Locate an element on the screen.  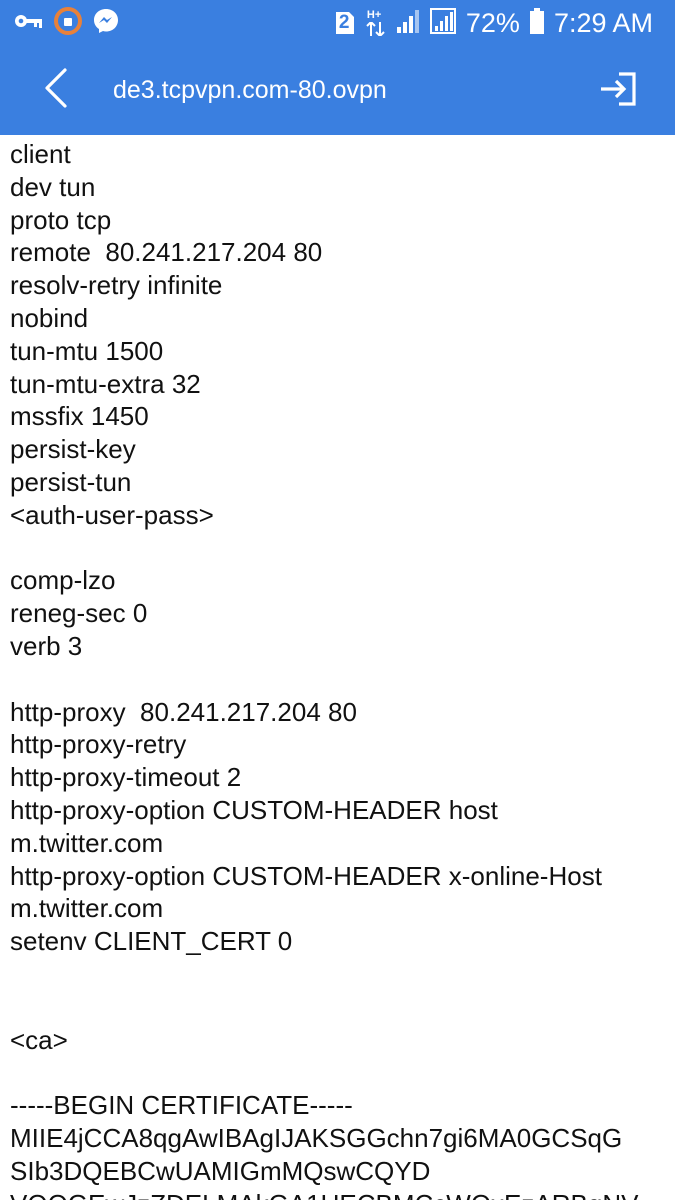
config-line: setenv CLIENT_CERT 0 is located at coordinates (151, 941).